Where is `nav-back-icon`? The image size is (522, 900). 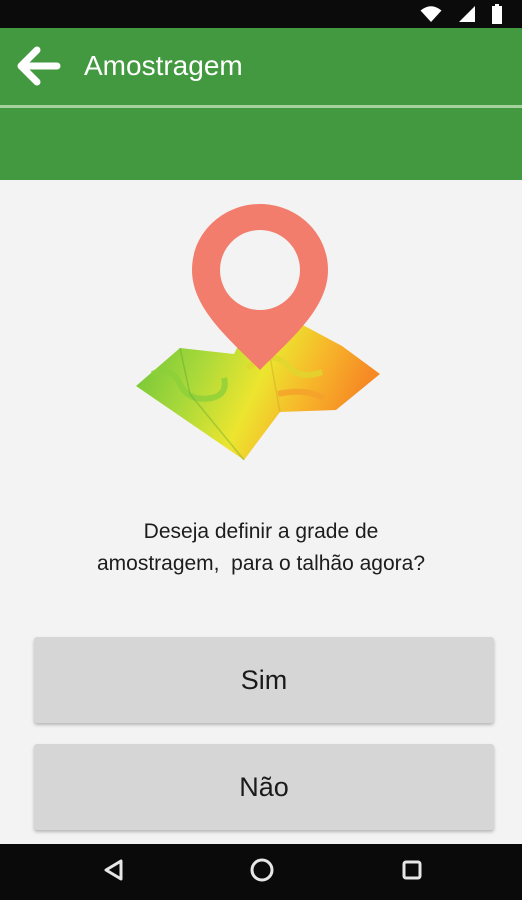 nav-back-icon is located at coordinates (114, 872).